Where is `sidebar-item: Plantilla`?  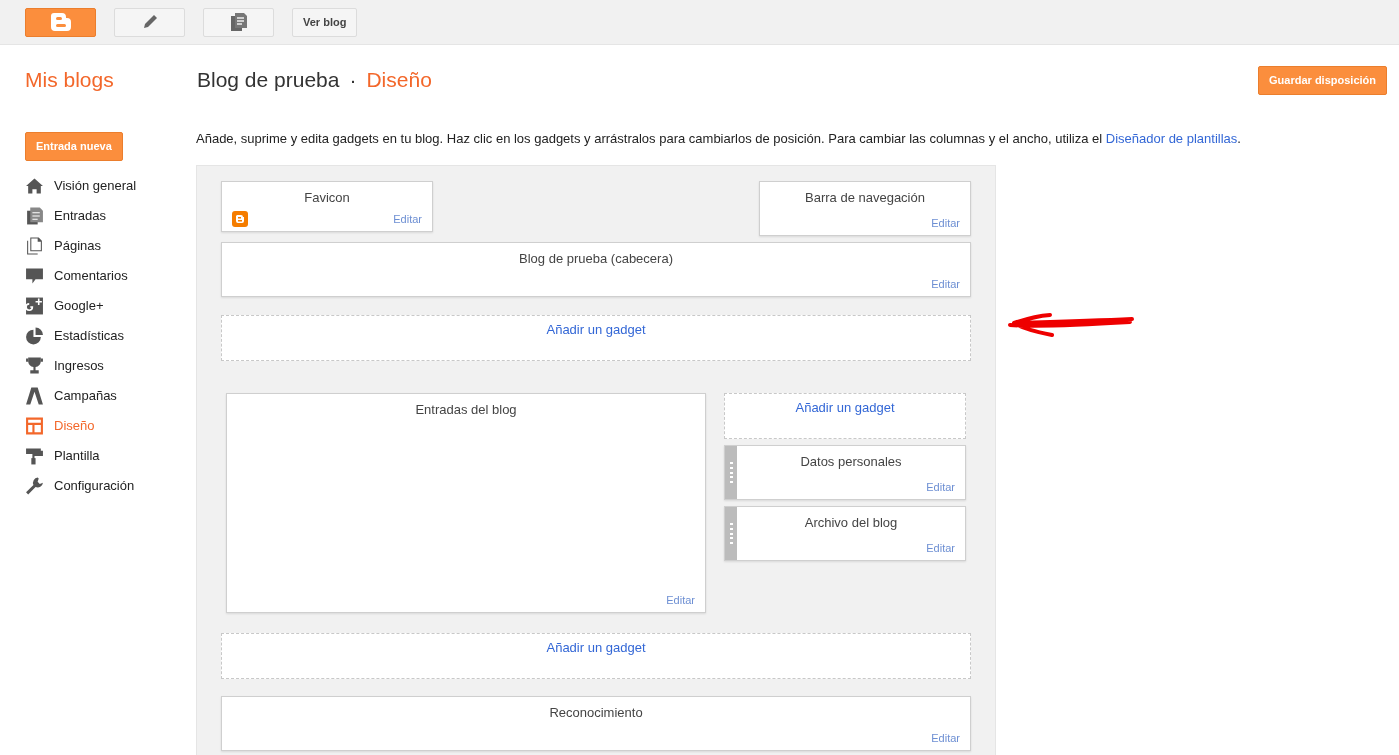
sidebar-item: Plantilla is located at coordinates (110, 456).